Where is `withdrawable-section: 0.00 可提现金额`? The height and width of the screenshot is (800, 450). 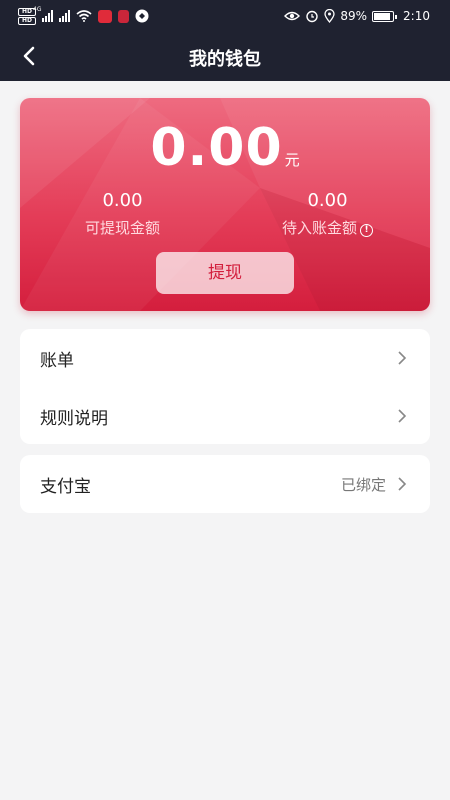
withdrawable-section: 0.00 可提现金额 is located at coordinates (122, 214).